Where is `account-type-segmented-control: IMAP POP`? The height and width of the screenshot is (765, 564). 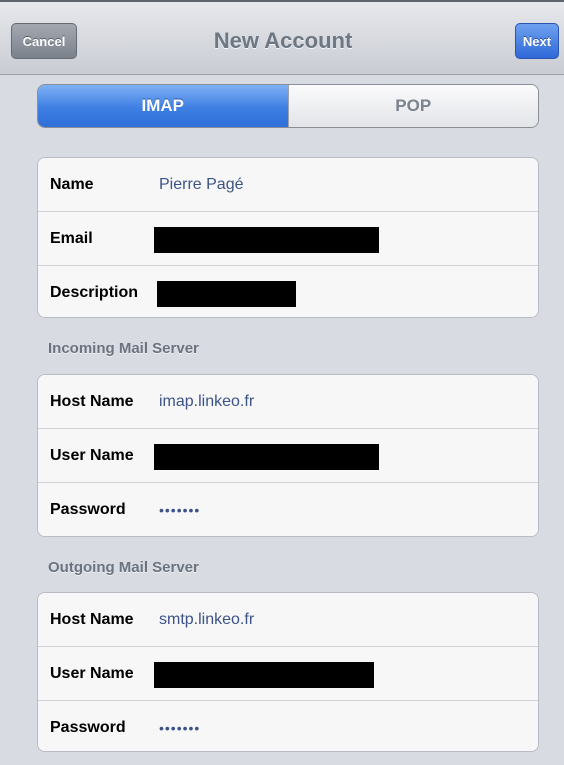
account-type-segmented-control: IMAP POP is located at coordinates (288, 106).